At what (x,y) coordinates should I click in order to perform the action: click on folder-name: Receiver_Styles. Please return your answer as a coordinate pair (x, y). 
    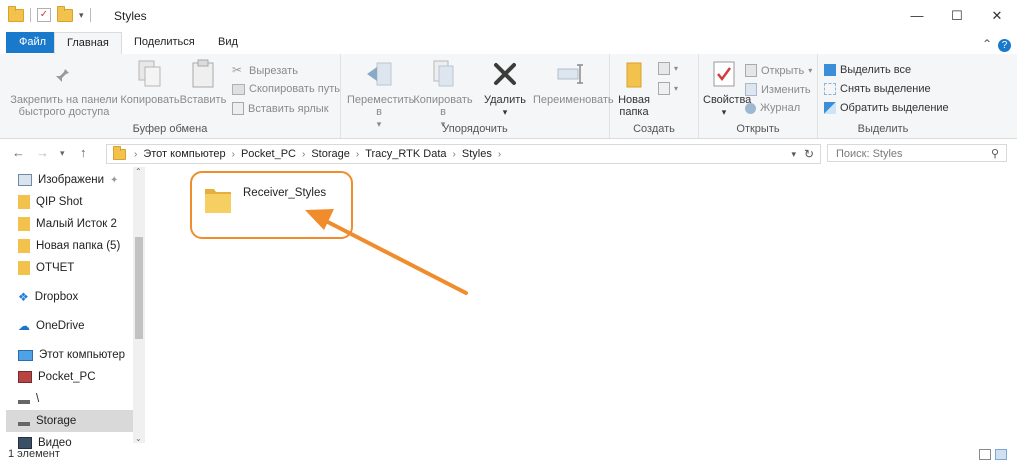
    Looking at the image, I should click on (284, 193).